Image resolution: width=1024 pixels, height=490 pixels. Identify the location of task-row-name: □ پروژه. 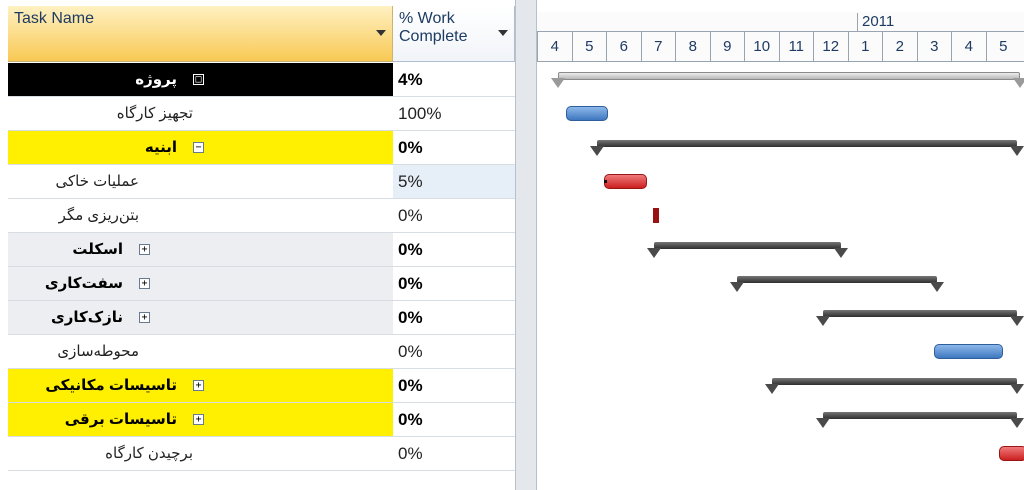
(200, 80).